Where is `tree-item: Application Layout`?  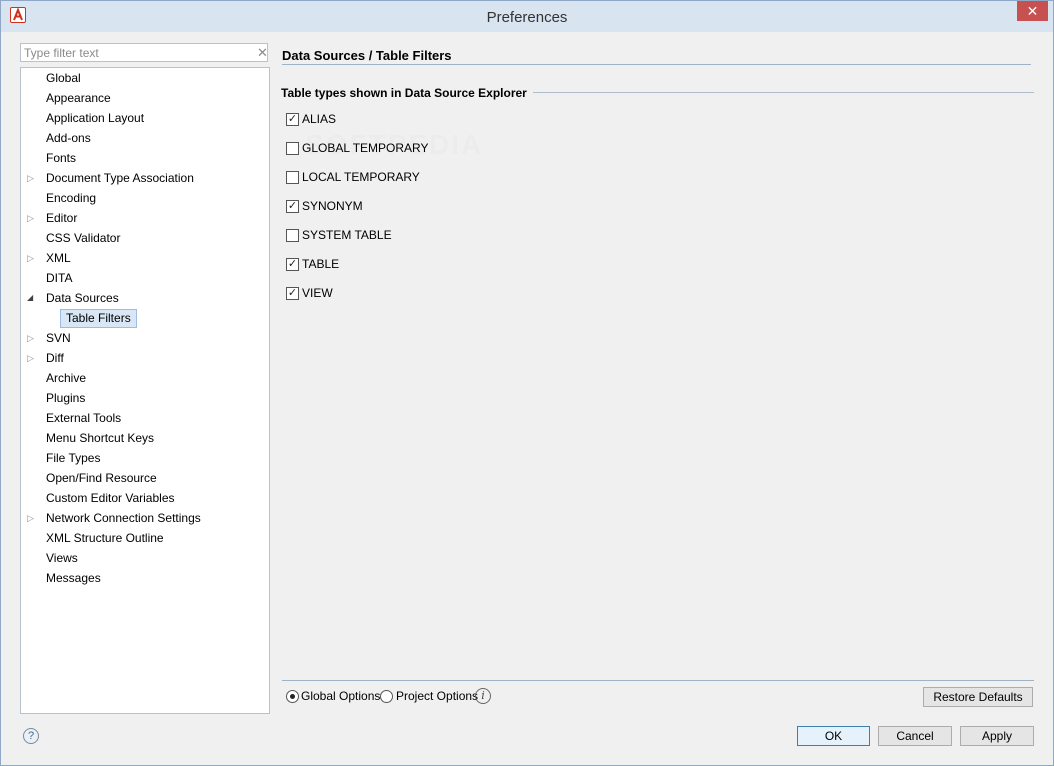
tree-item: Application Layout is located at coordinates (144, 118).